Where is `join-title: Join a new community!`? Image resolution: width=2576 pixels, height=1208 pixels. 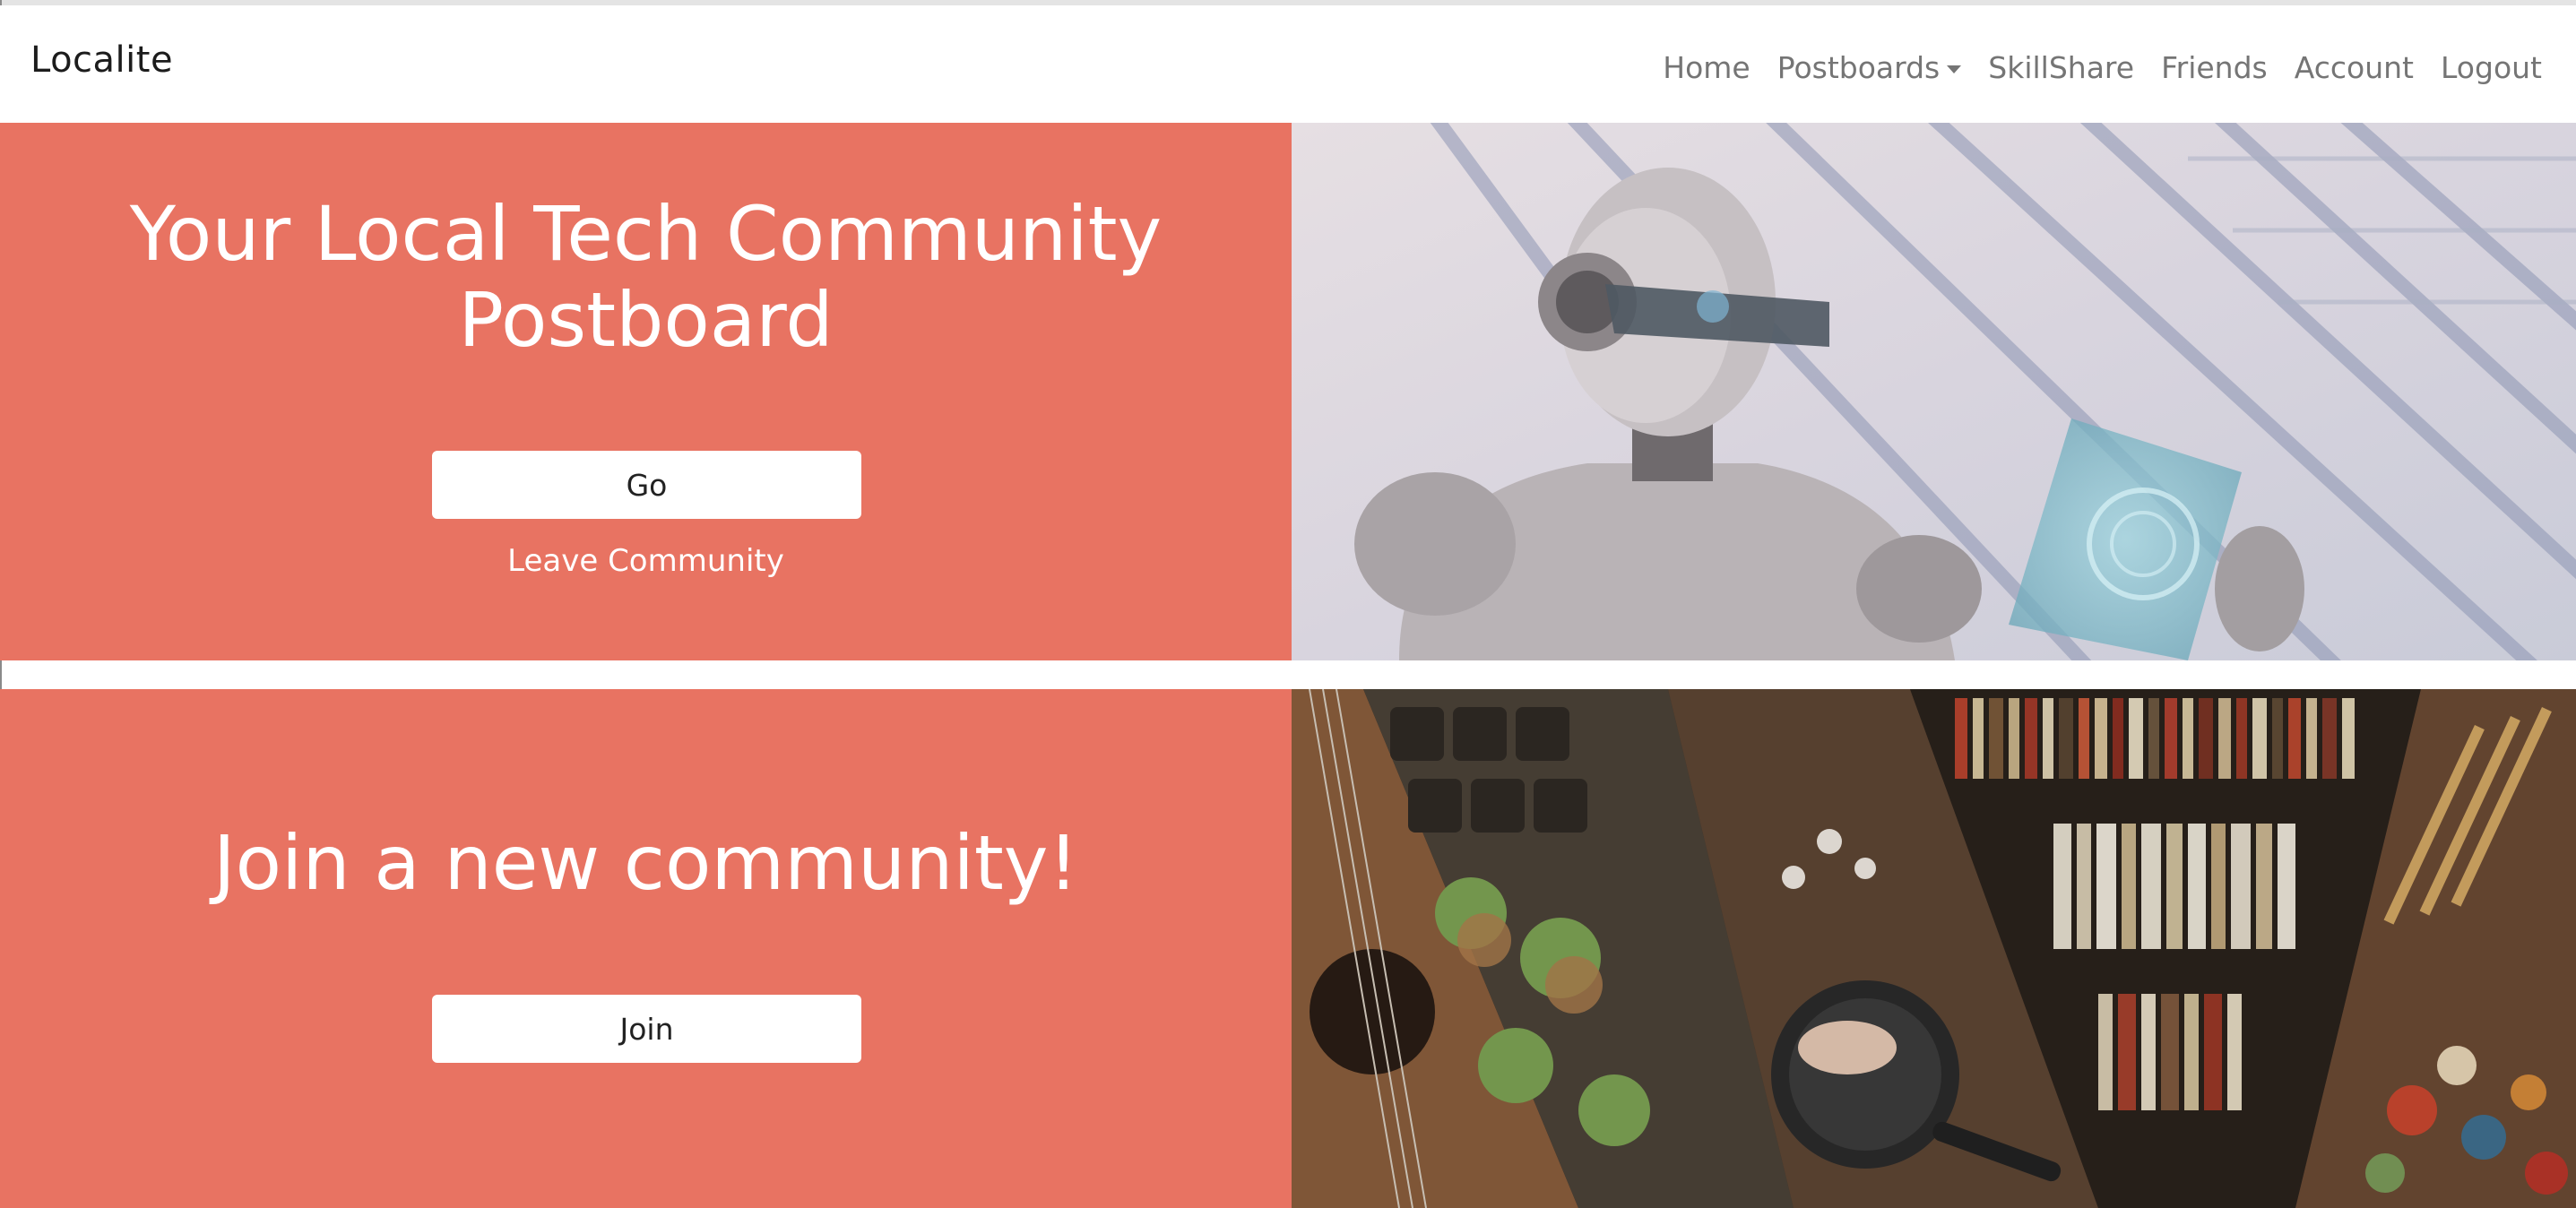 join-title: Join a new community! is located at coordinates (645, 863).